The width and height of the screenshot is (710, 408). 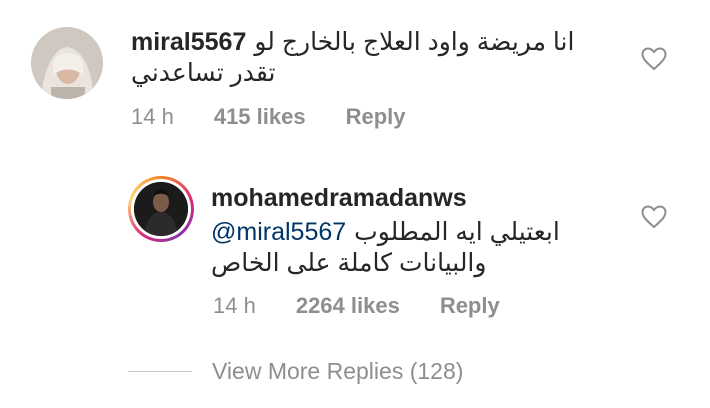 I want to click on comment-meta: 14 h 2264 likes Reply, so click(x=356, y=306).